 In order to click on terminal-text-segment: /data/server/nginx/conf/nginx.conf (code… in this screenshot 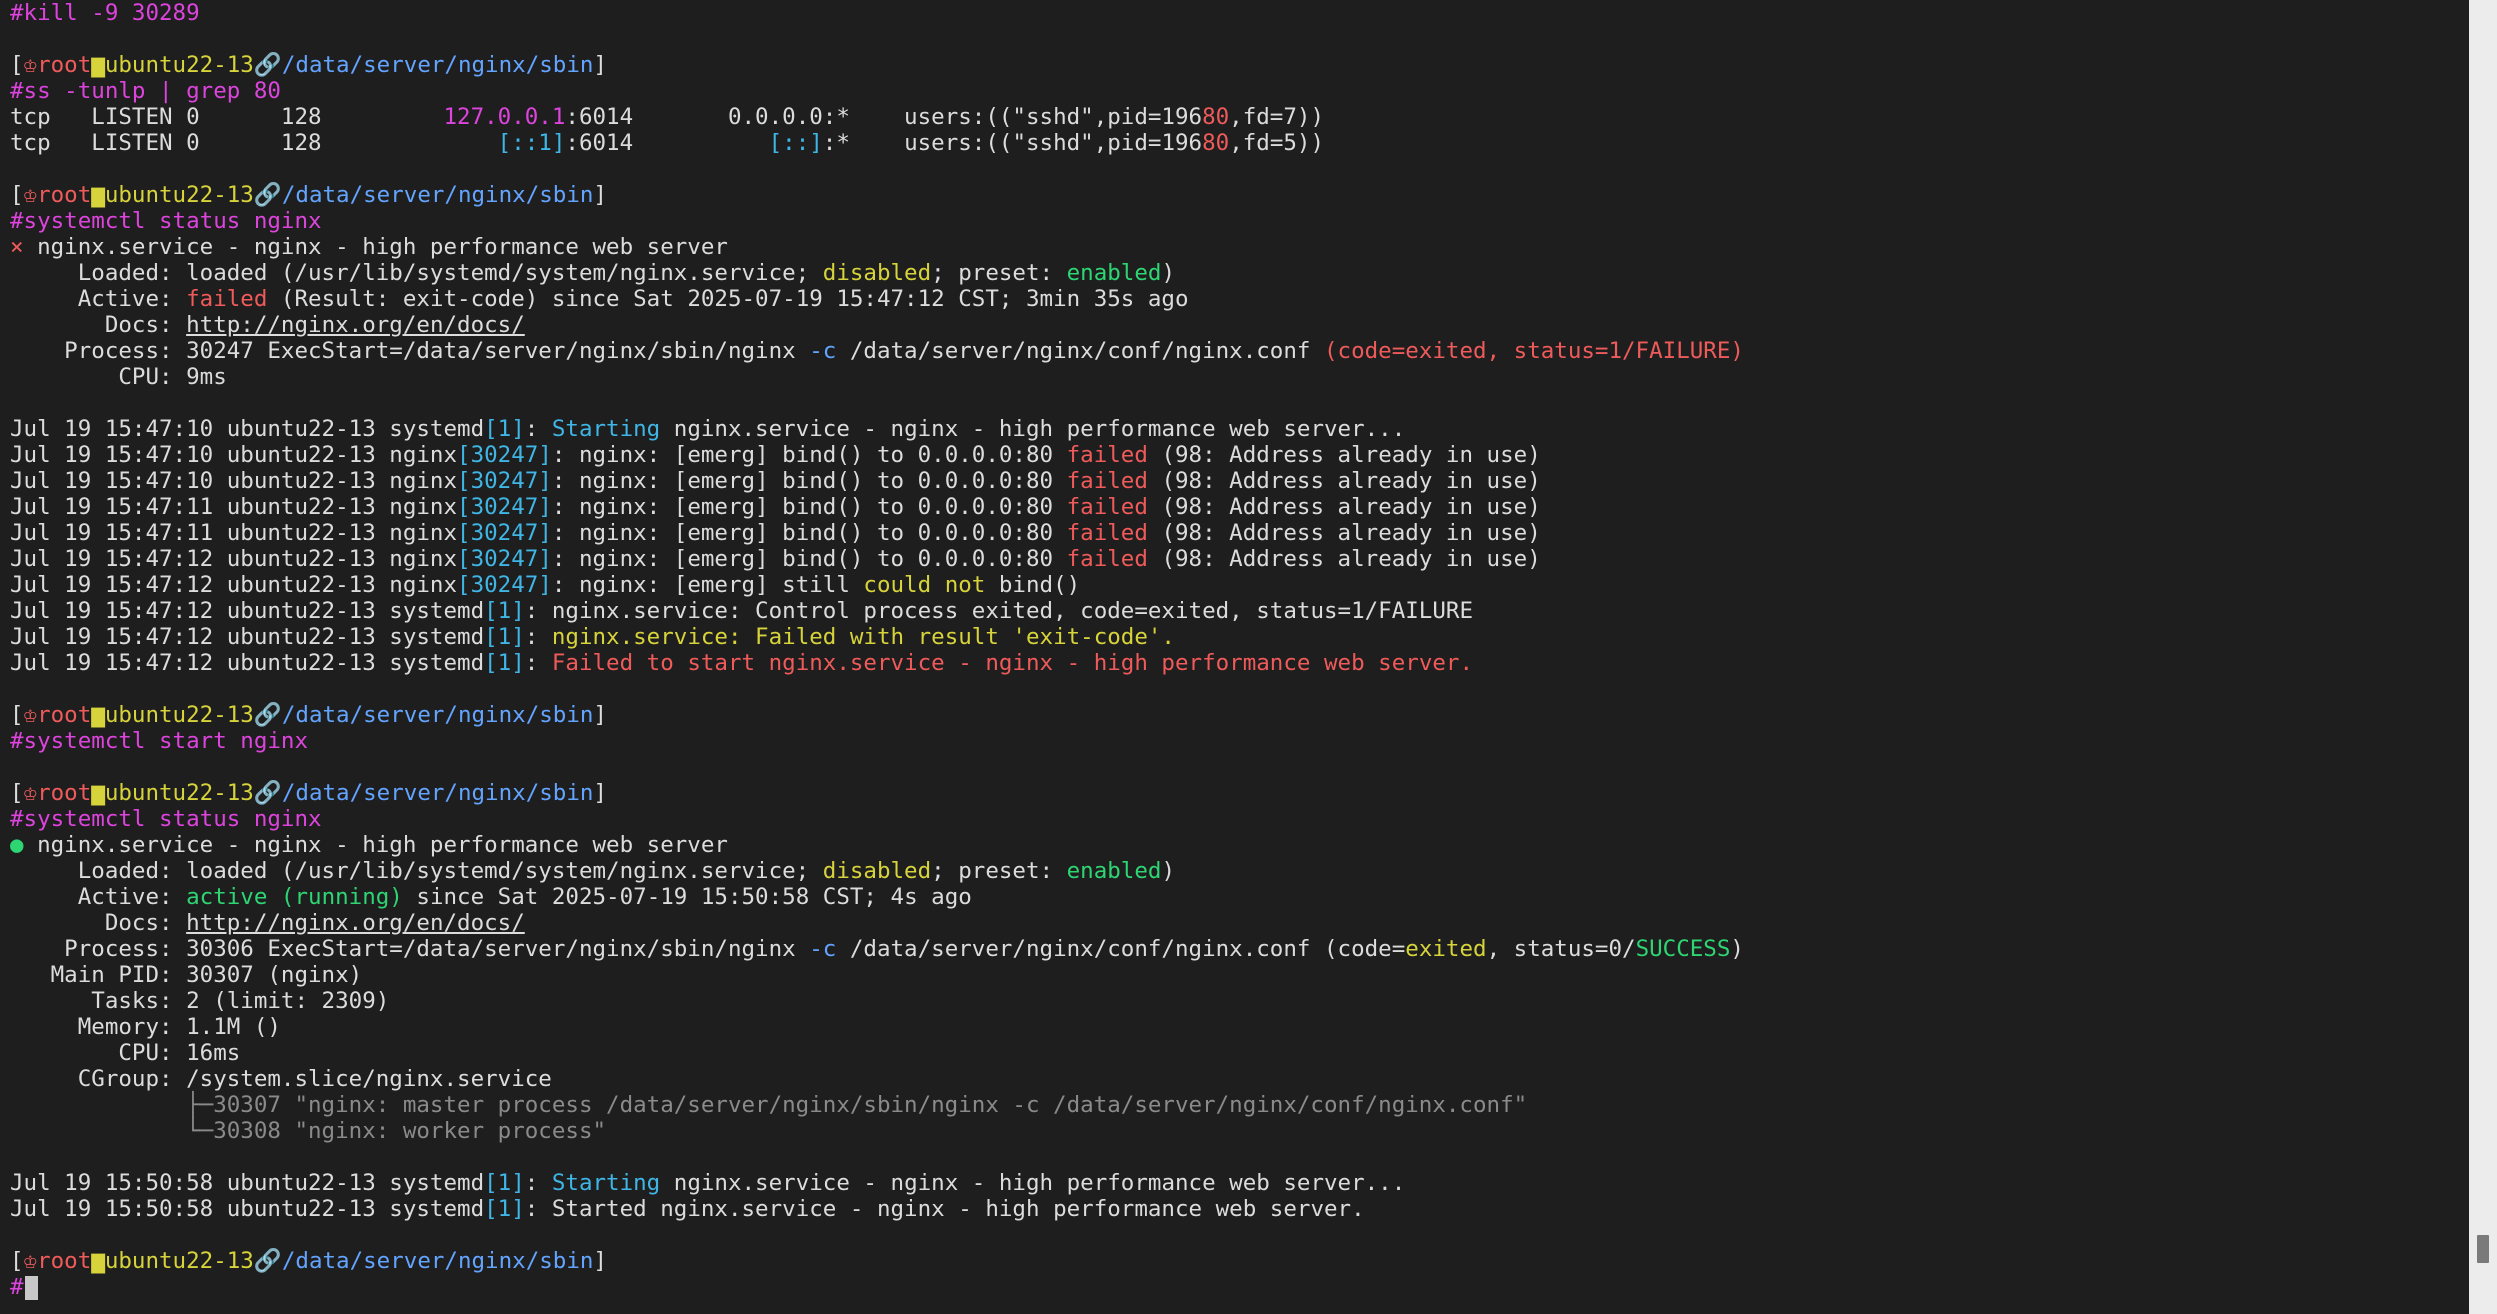, I will do `click(1121, 949)`.